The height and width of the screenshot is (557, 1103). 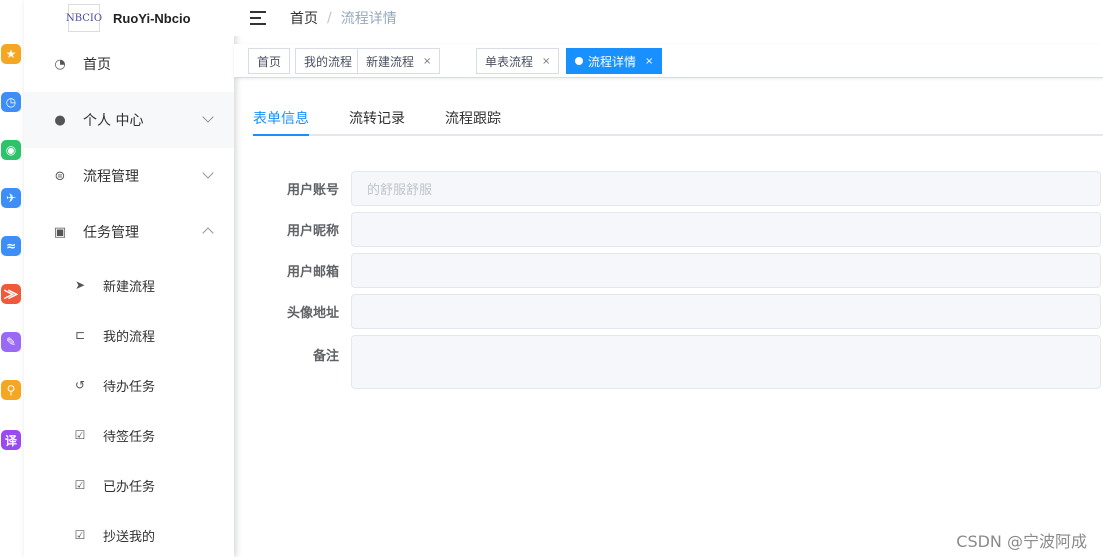 What do you see at coordinates (60, 64) in the screenshot?
I see `dashboard-icon: ◔` at bounding box center [60, 64].